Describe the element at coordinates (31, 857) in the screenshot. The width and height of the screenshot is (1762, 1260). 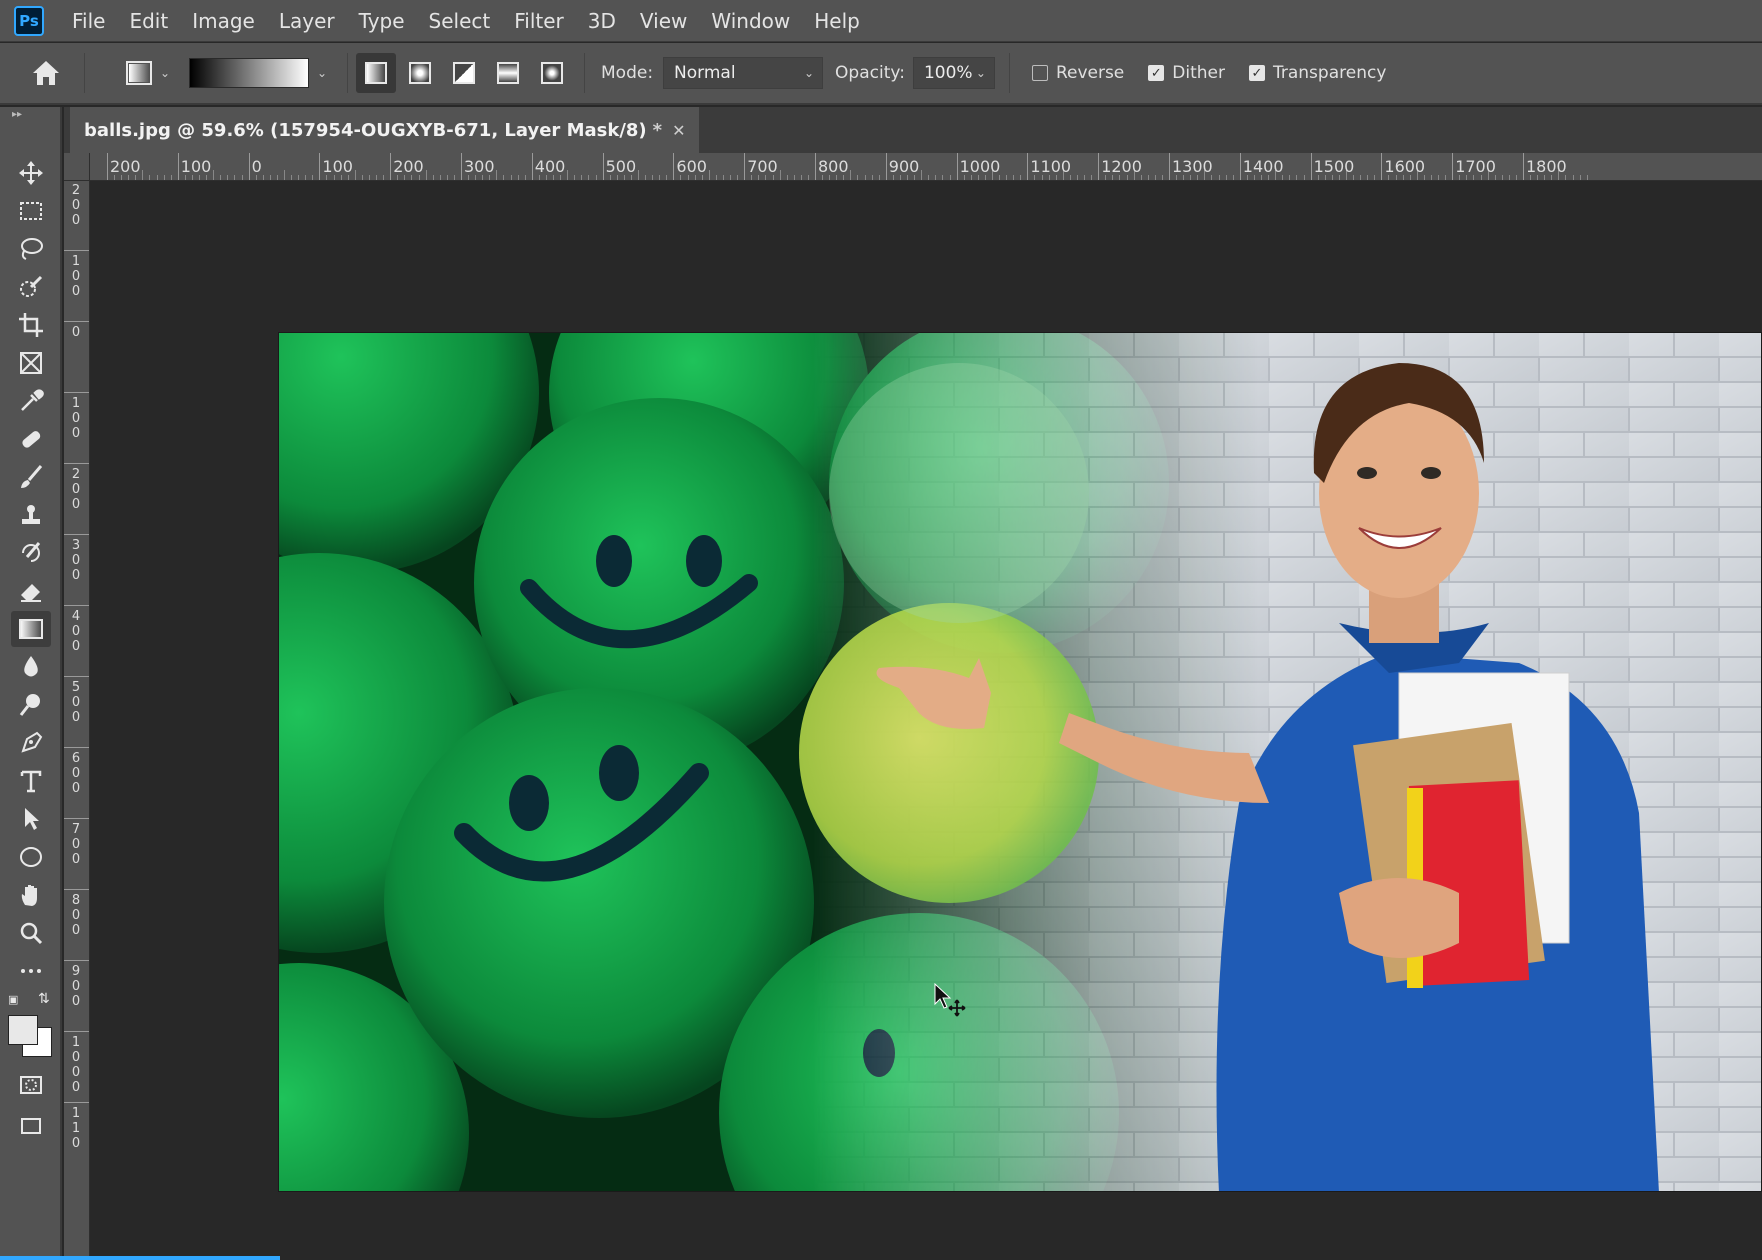
I see `ellipse-tool` at that location.